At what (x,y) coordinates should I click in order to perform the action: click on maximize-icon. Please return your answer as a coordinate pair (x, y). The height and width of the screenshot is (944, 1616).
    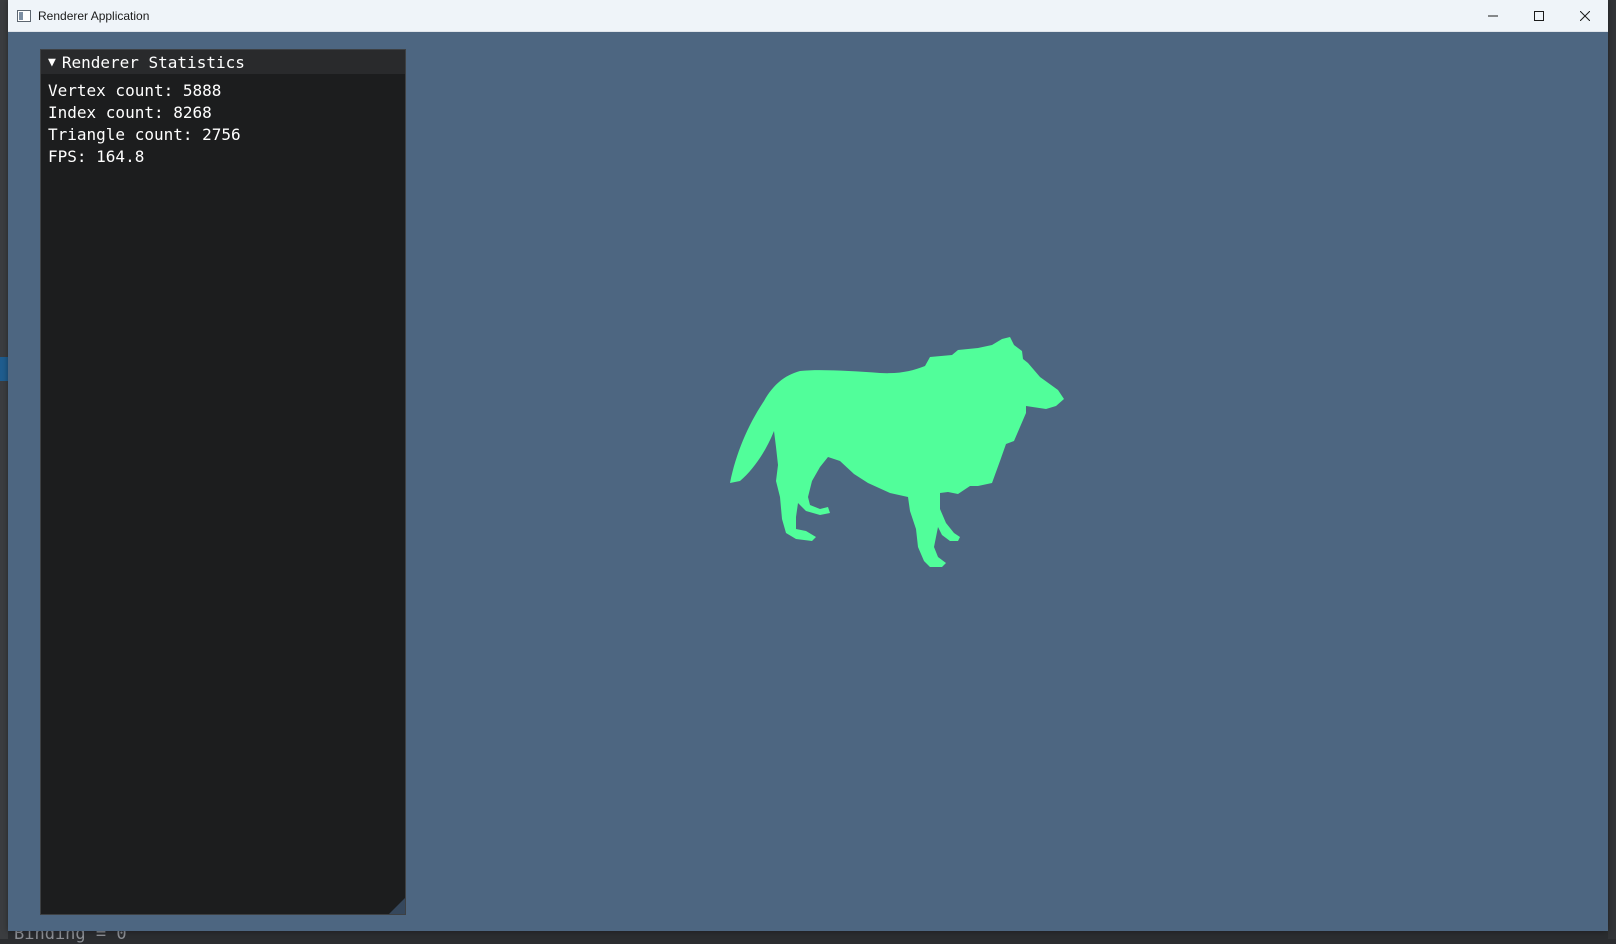
    Looking at the image, I should click on (1539, 15).